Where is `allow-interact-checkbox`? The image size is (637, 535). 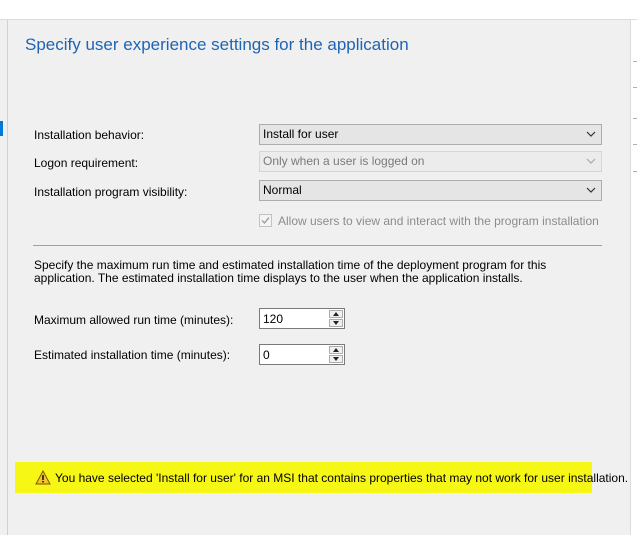
allow-interact-checkbox is located at coordinates (265, 220).